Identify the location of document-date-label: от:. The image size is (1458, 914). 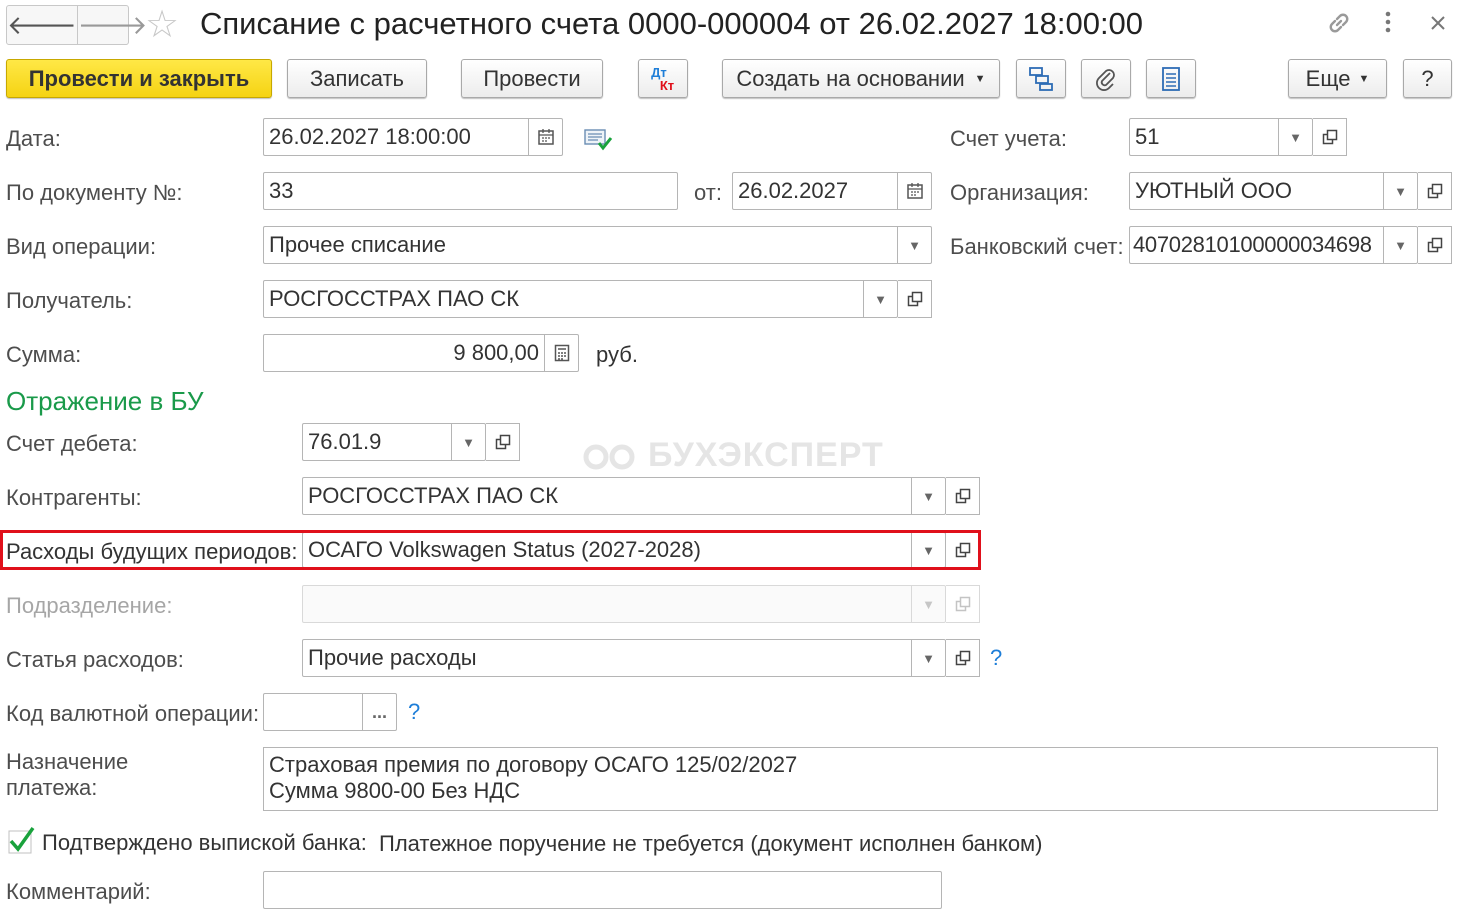
(708, 192).